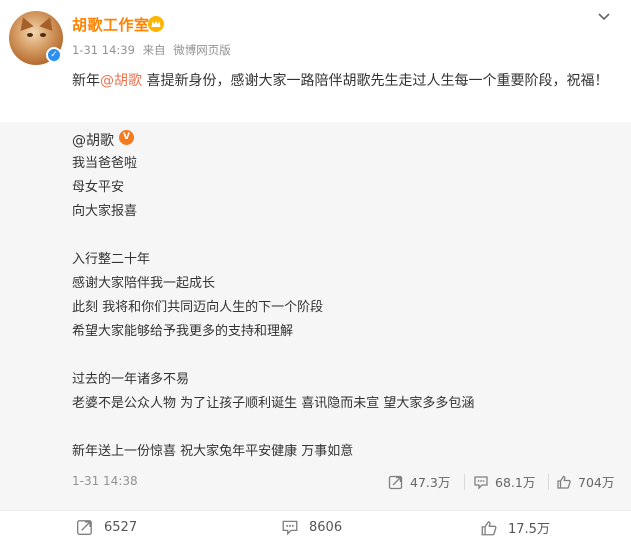 The width and height of the screenshot is (631, 551). Describe the element at coordinates (144, 283) in the screenshot. I see `retweet-line: 感谢大家陪伴我一起成长` at that location.